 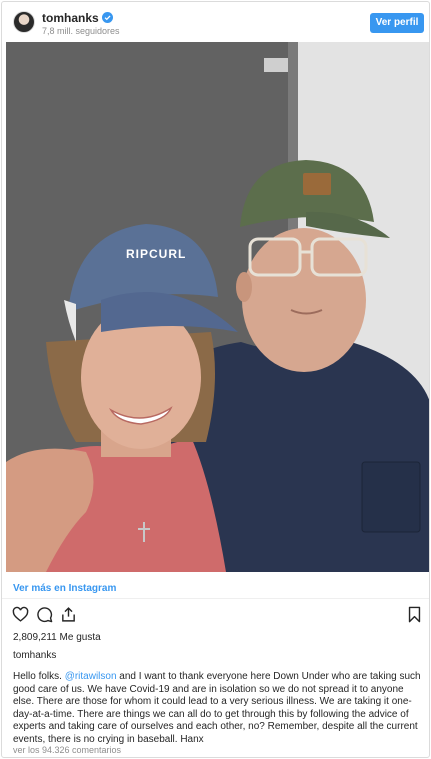 I want to click on cabinet-label, so click(x=276, y=65).